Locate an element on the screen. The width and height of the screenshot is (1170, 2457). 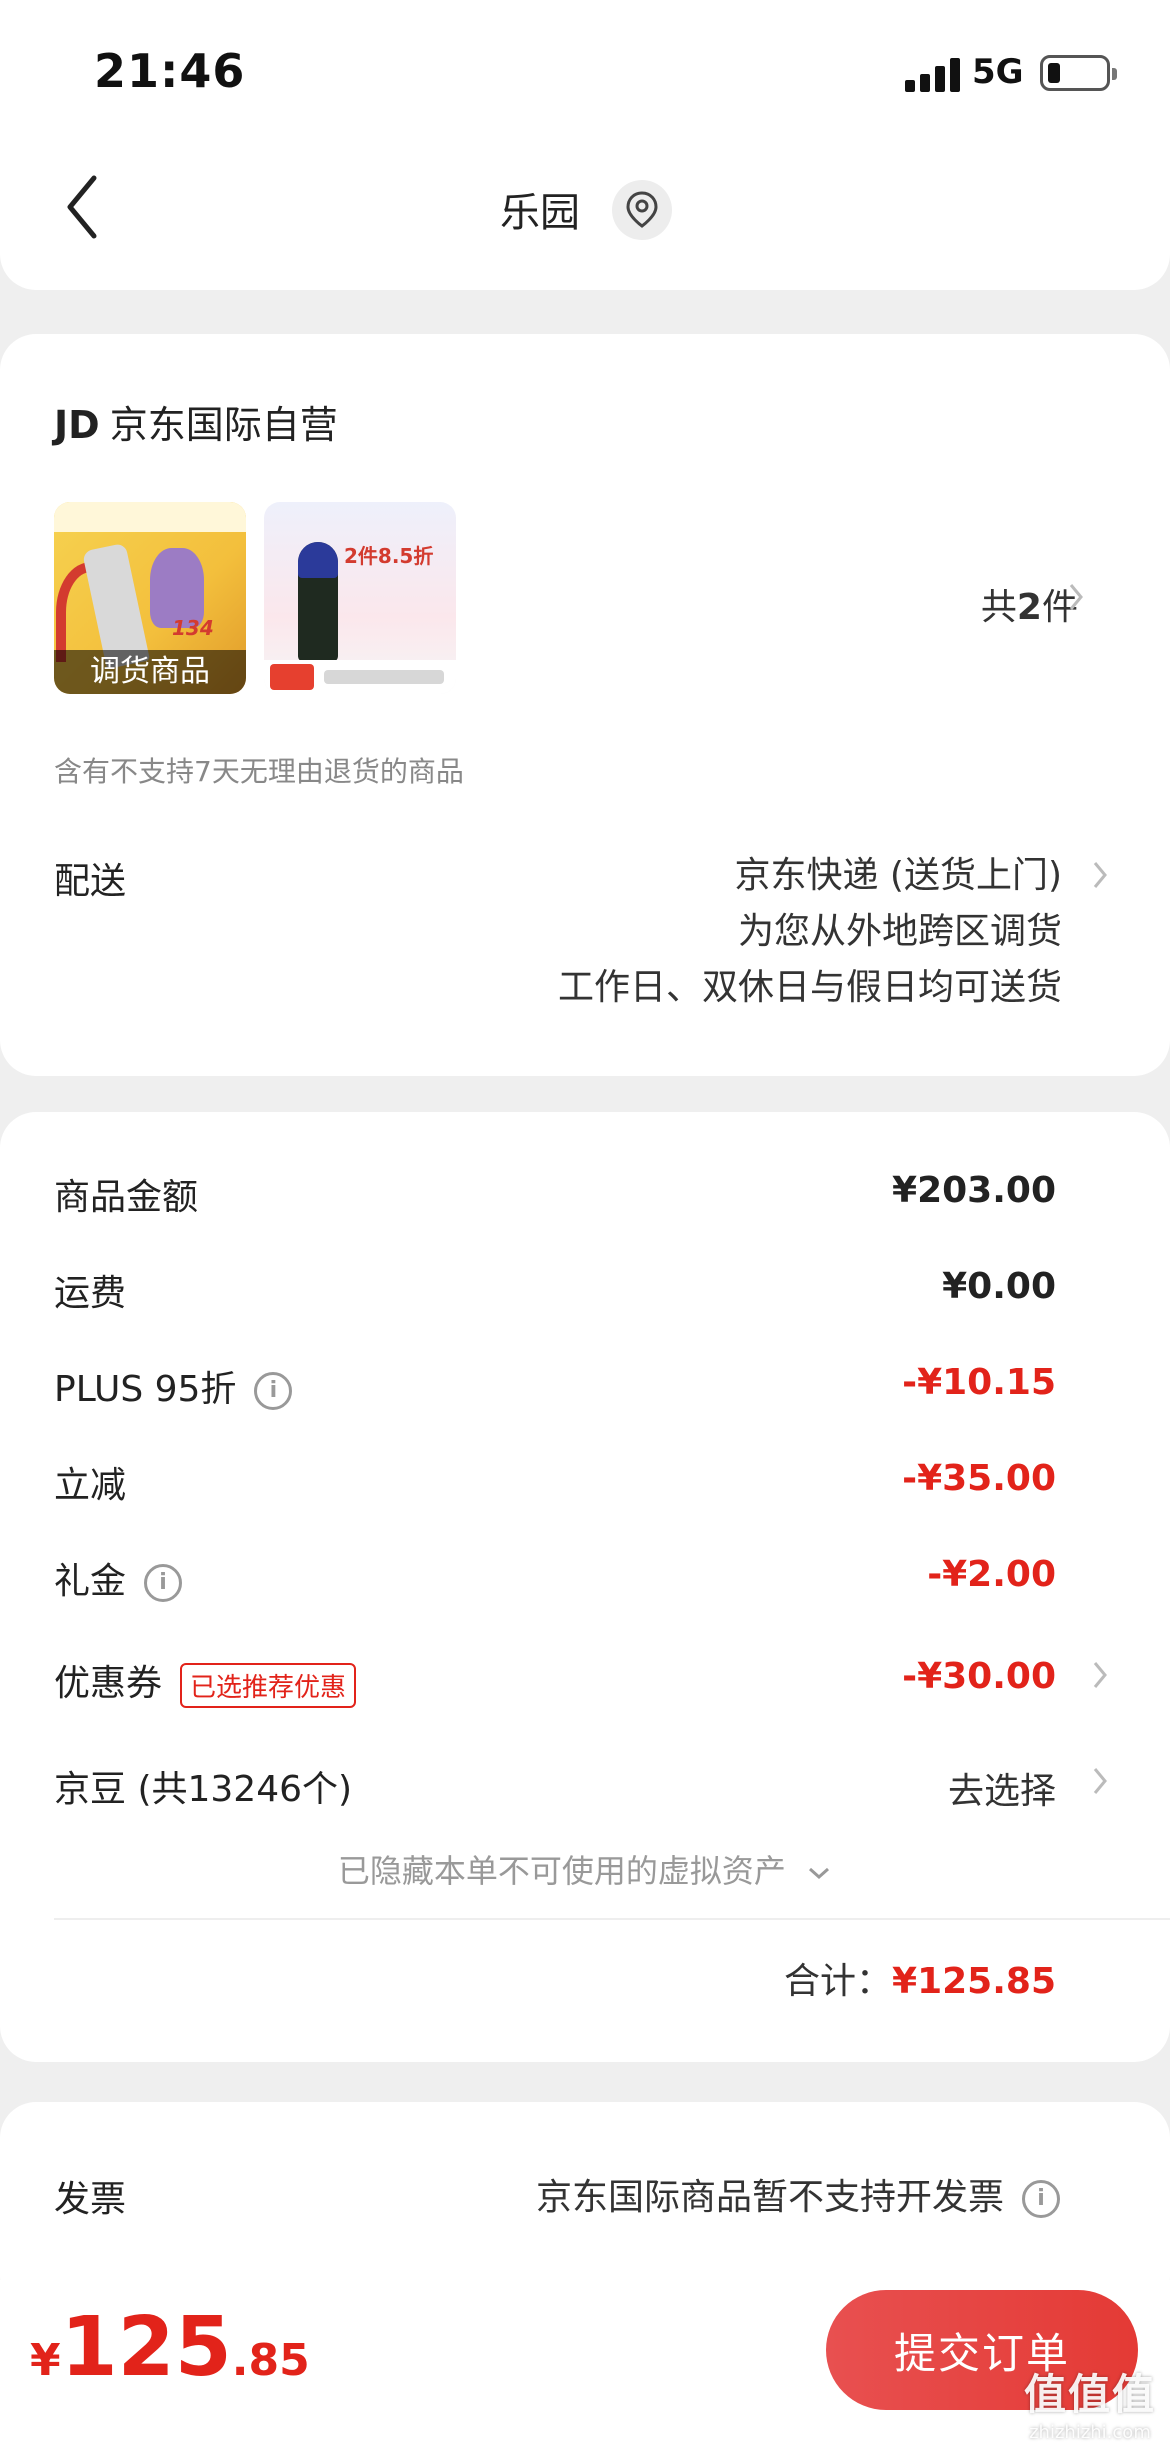
bottom-total: ¥125.85 is located at coordinates (170, 2347).